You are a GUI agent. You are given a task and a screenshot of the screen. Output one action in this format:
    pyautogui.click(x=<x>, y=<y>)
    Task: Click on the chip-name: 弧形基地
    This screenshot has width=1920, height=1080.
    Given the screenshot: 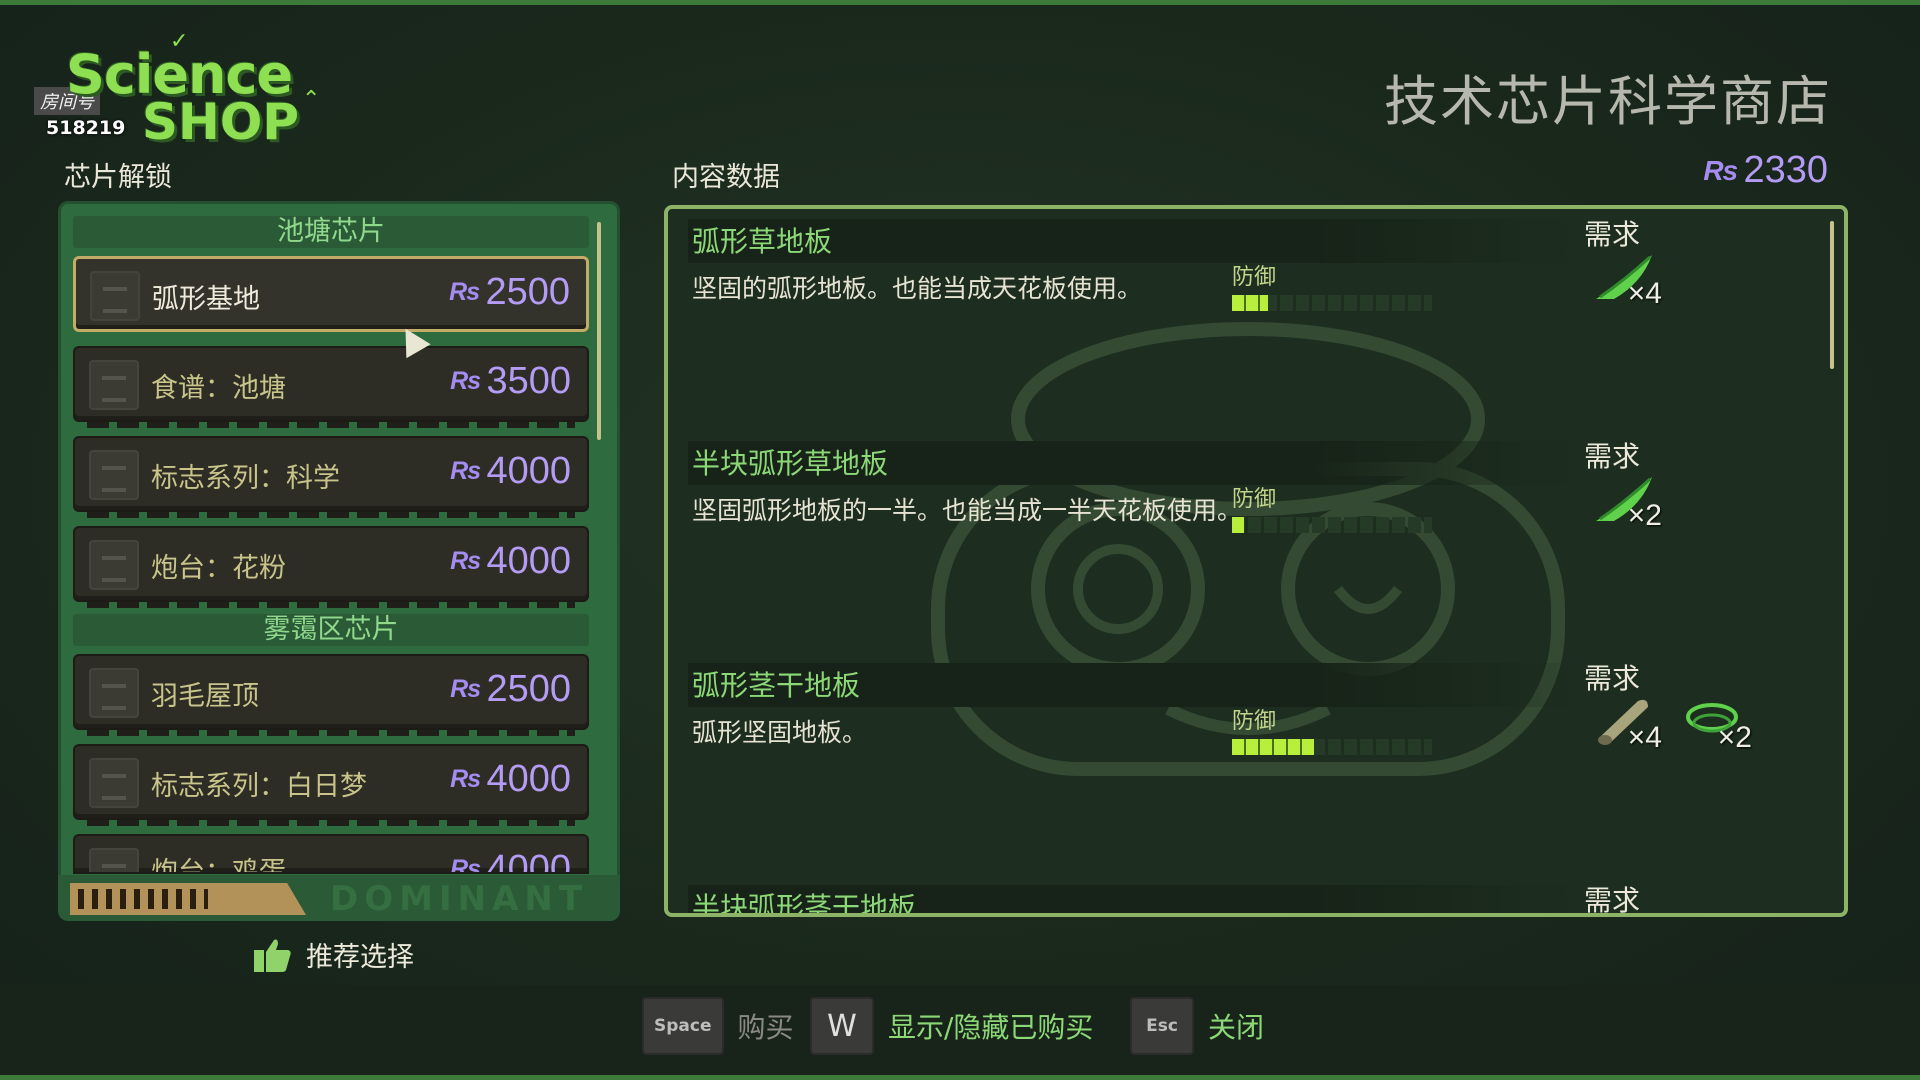 What is the action you would take?
    pyautogui.click(x=206, y=299)
    